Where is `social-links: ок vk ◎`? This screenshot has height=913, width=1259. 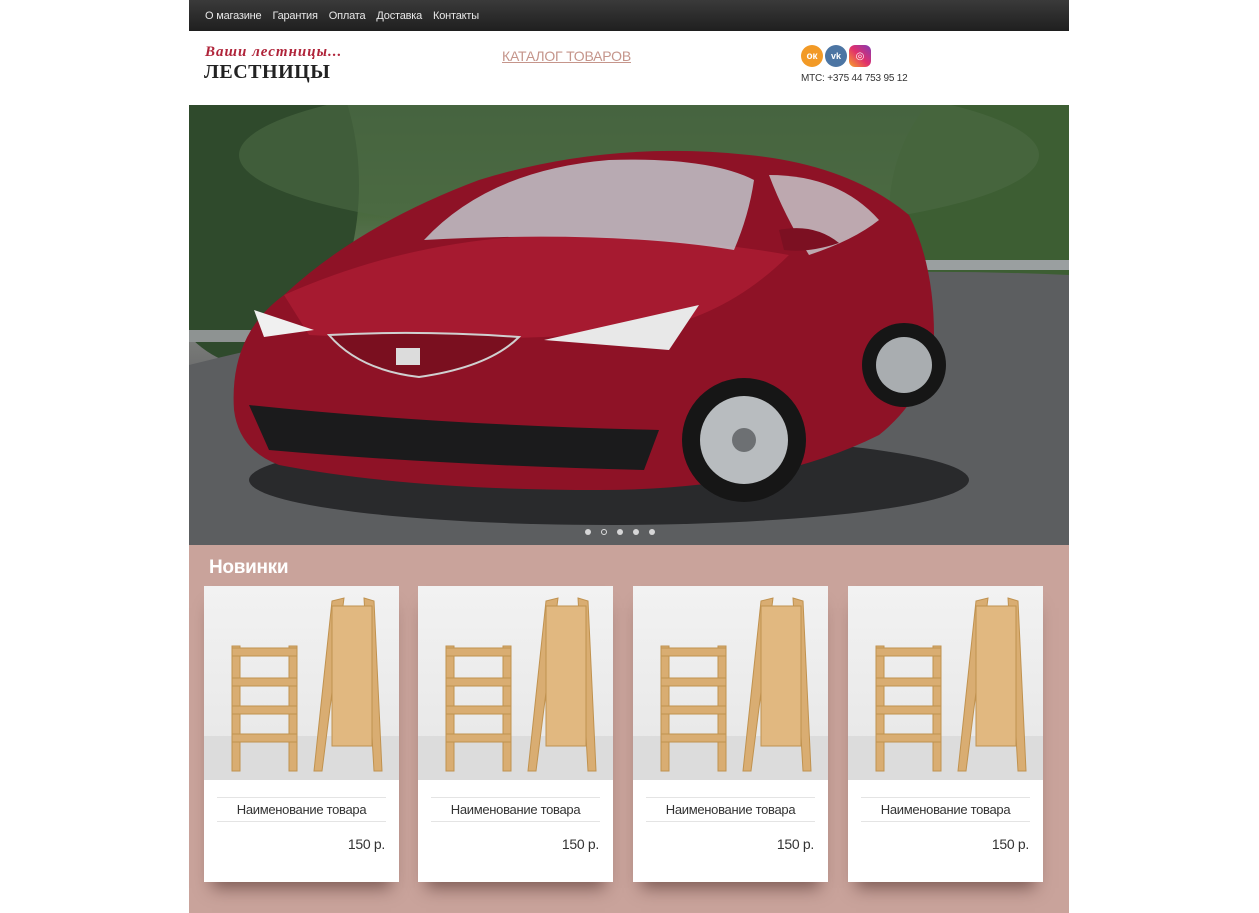 social-links: ок vk ◎ is located at coordinates (836, 56).